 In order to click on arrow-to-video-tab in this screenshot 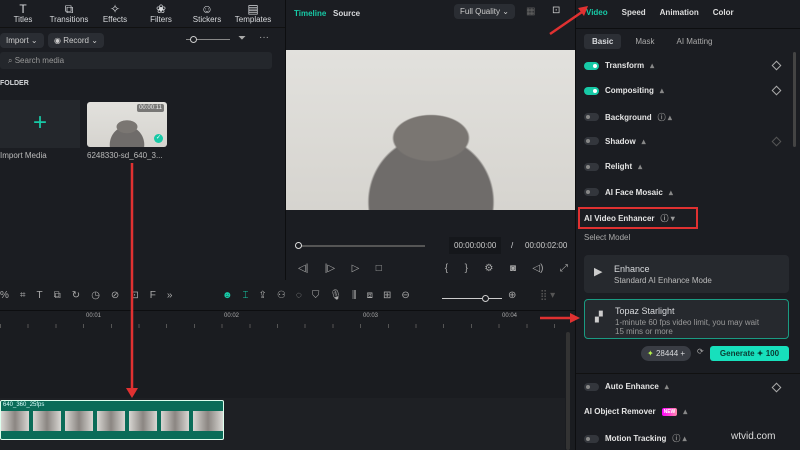, I will do `click(566, 23)`.